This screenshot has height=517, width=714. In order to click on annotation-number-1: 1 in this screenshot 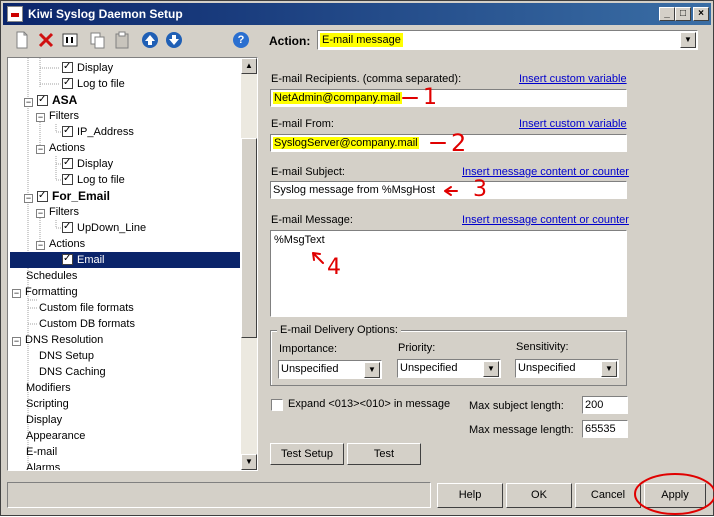, I will do `click(430, 97)`.